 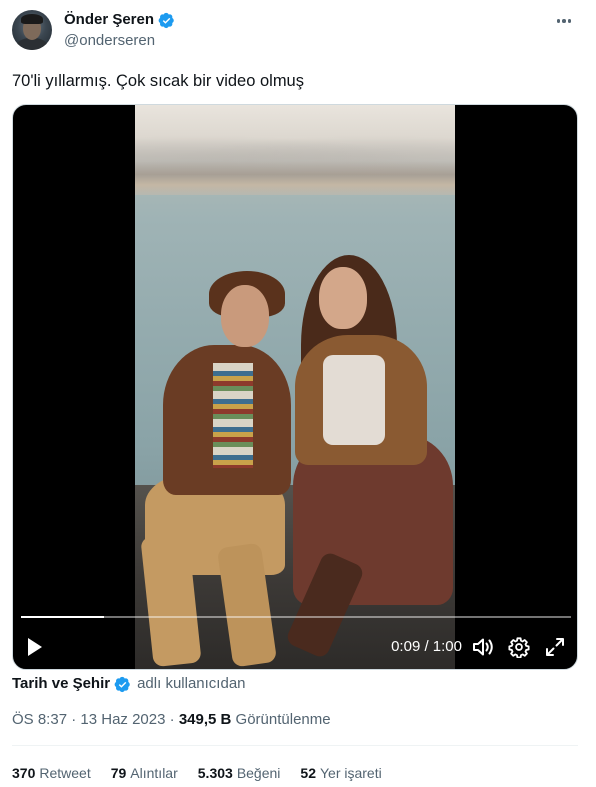 What do you see at coordinates (109, 41) in the screenshot?
I see `author-handle: @onderseren` at bounding box center [109, 41].